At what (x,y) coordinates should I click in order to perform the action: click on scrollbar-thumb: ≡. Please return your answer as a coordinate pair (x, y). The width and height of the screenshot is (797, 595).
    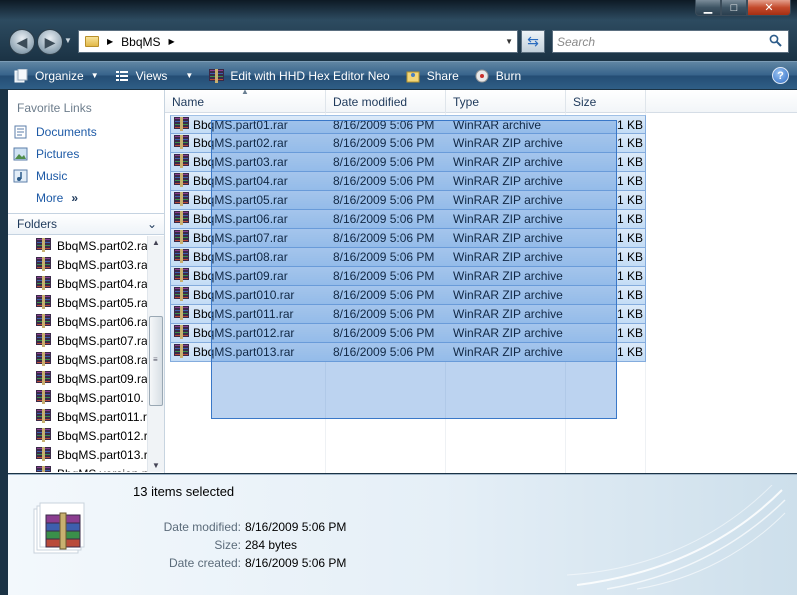
    Looking at the image, I should click on (156, 361).